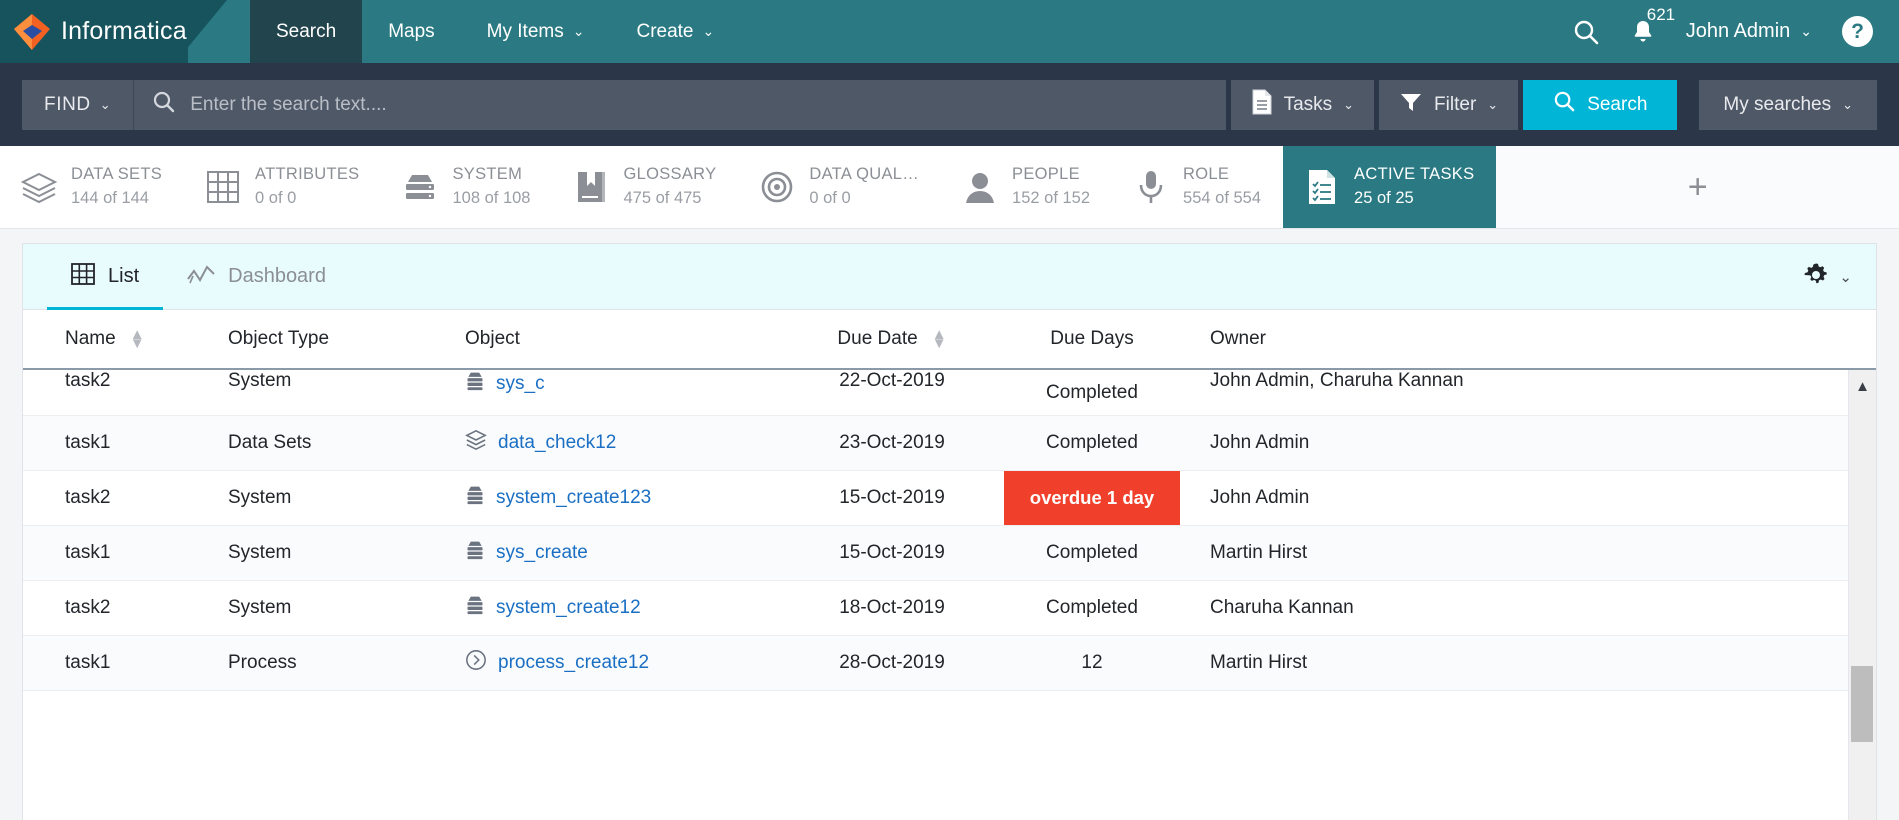 The image size is (1899, 820). What do you see at coordinates (675, 31) in the screenshot?
I see `nav-item-create: Create ⌄` at bounding box center [675, 31].